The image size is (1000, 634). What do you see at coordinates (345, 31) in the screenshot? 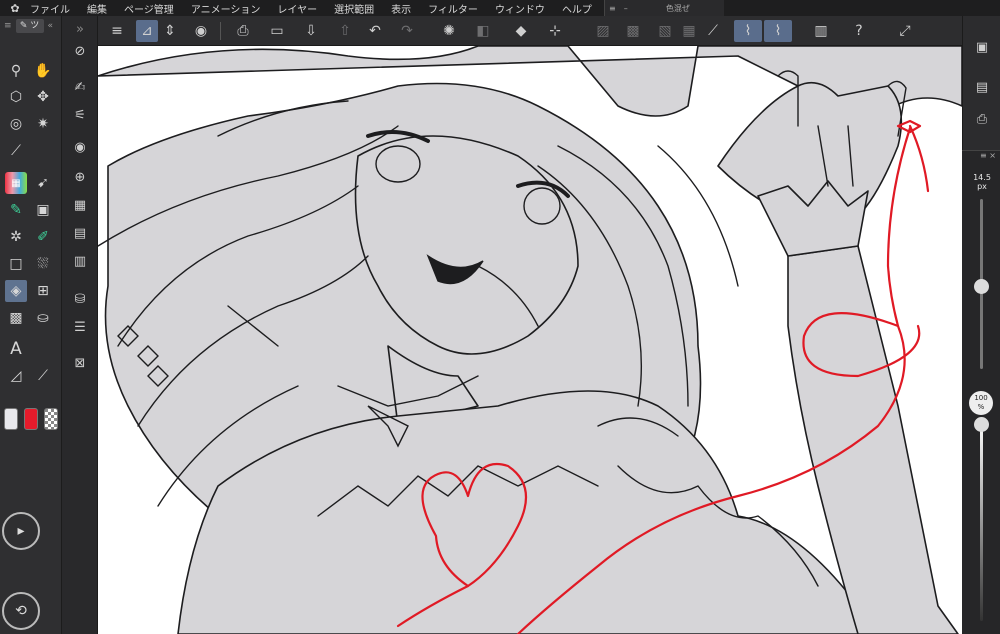
I see `upload-icon: ⇧` at bounding box center [345, 31].